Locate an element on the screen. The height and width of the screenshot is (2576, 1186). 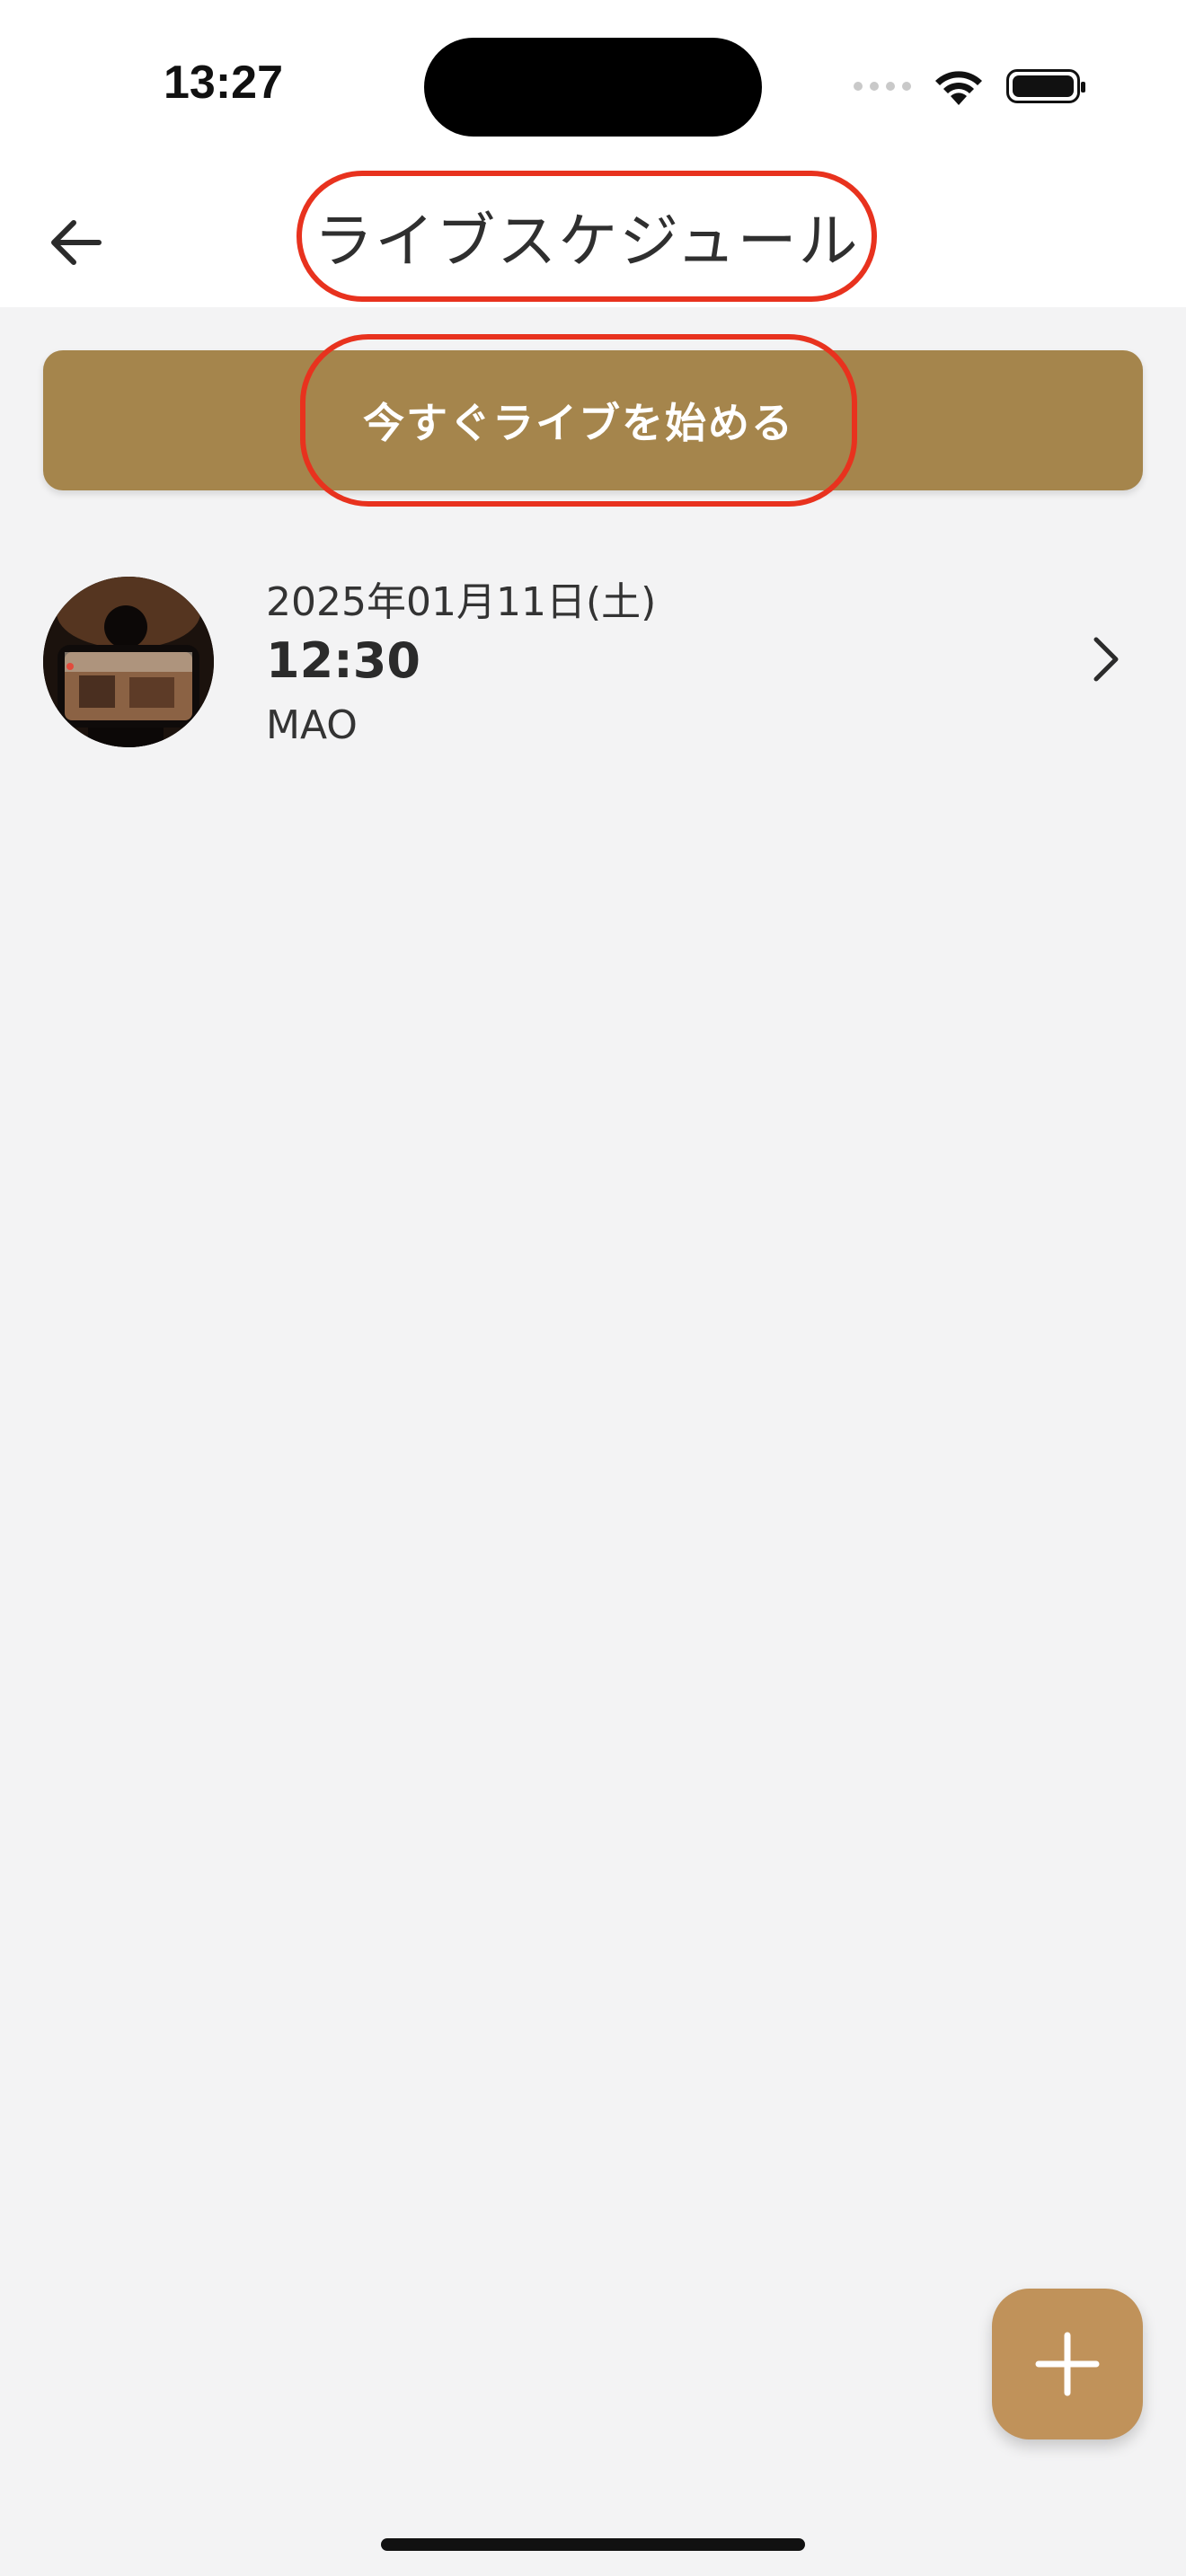
schedule-host-name: MAO is located at coordinates (312, 725).